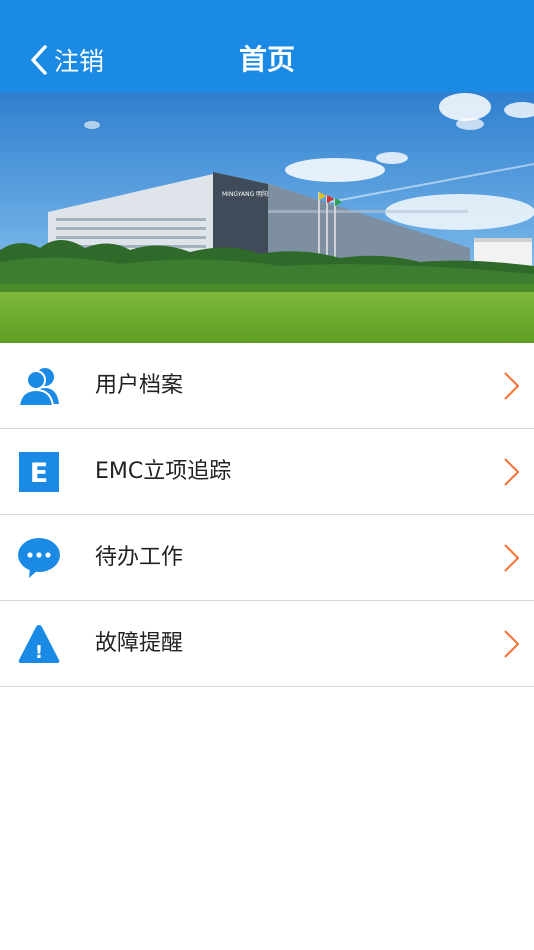 The height and width of the screenshot is (950, 534). I want to click on menu-item-label: EMC立项追踪, so click(163, 471).